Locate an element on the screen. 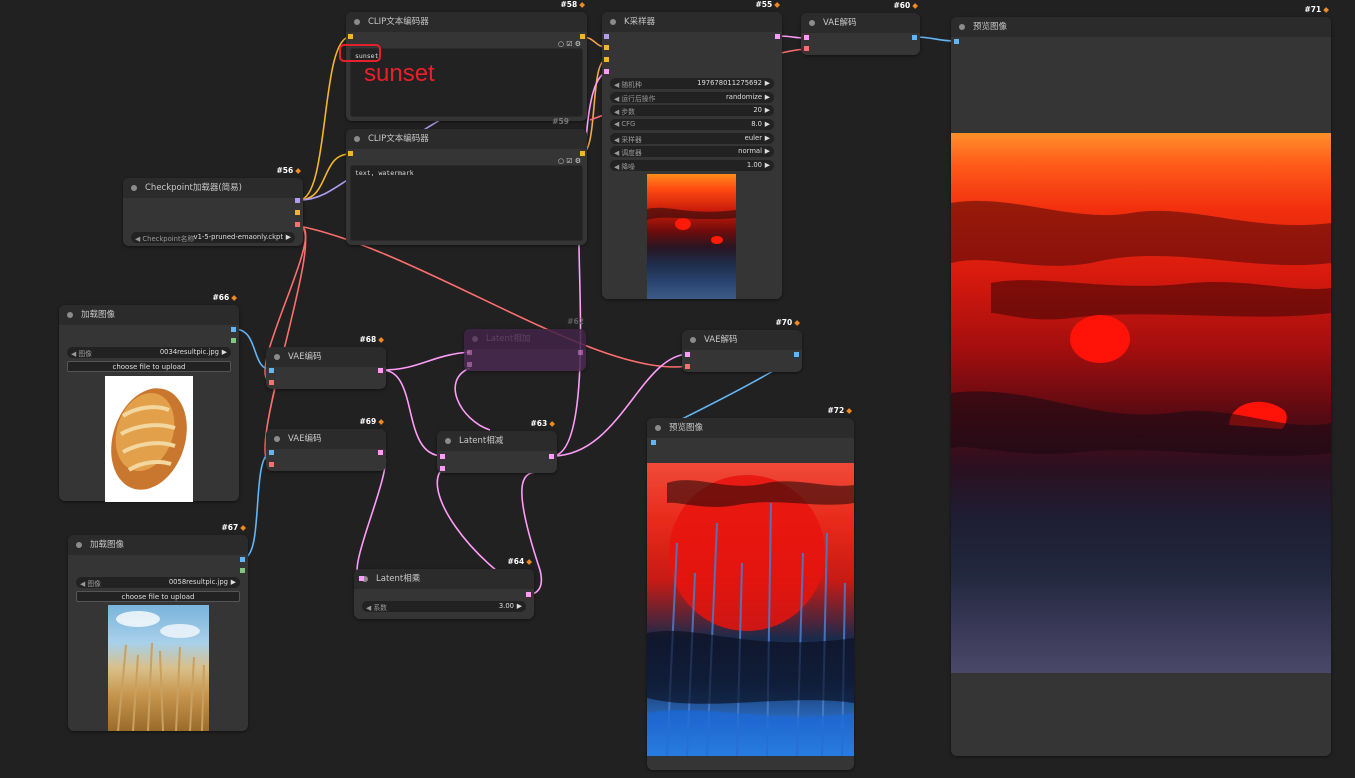 Image resolution: width=1355 pixels, height=778 pixels. prompt-textarea: text, watermark is located at coordinates (466, 203).